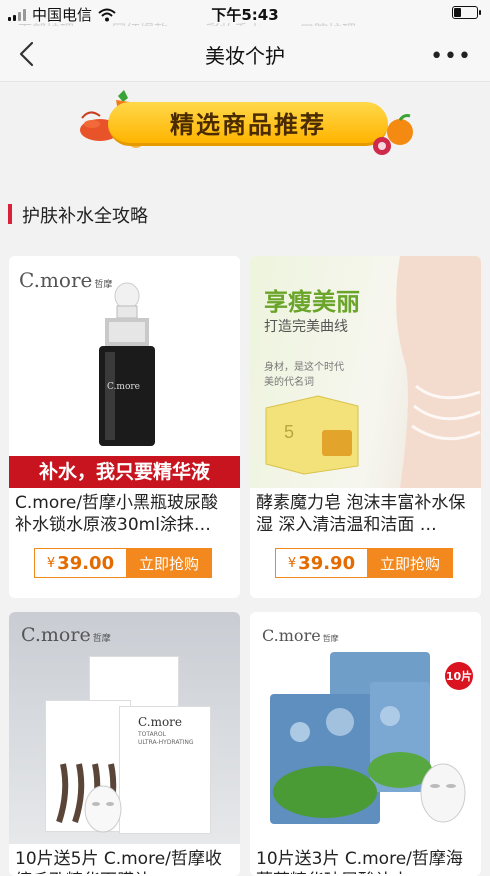 Image resolution: width=490 pixels, height=876 pixels. Describe the element at coordinates (321, 563) in the screenshot. I see `price-tag: ¥39.90` at that location.